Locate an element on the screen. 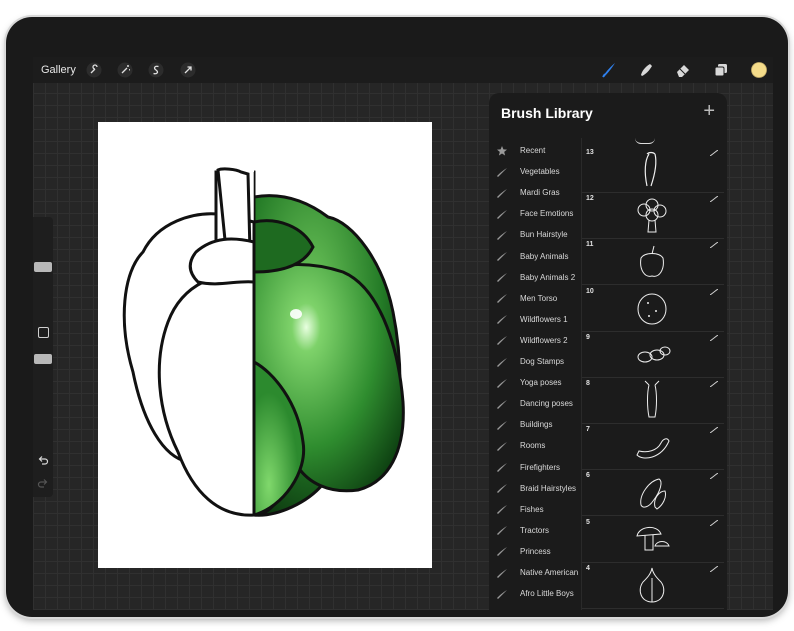 The image size is (794, 631). magic-wand-icon is located at coordinates (125, 70).